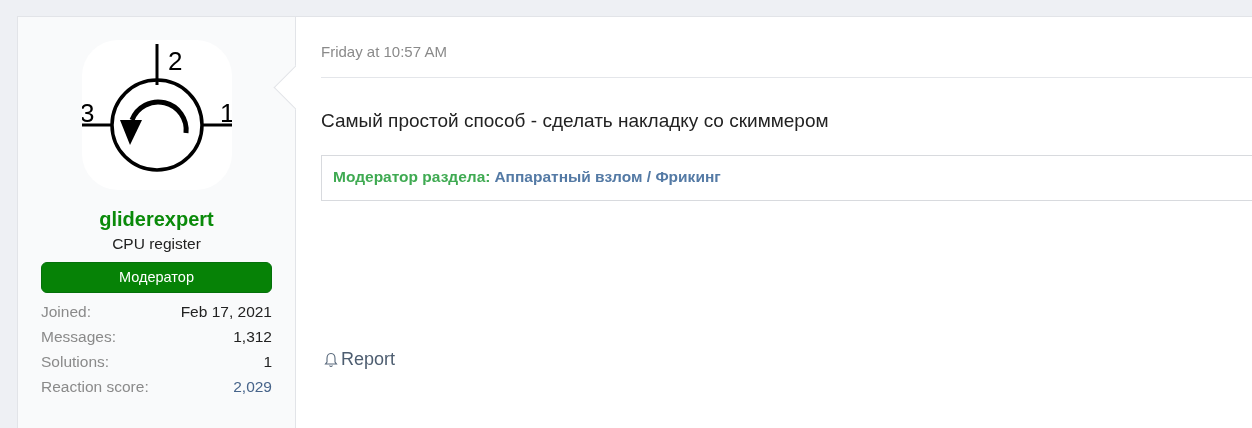 The height and width of the screenshot is (428, 1252). What do you see at coordinates (331, 359) in the screenshot?
I see `bell-icon` at bounding box center [331, 359].